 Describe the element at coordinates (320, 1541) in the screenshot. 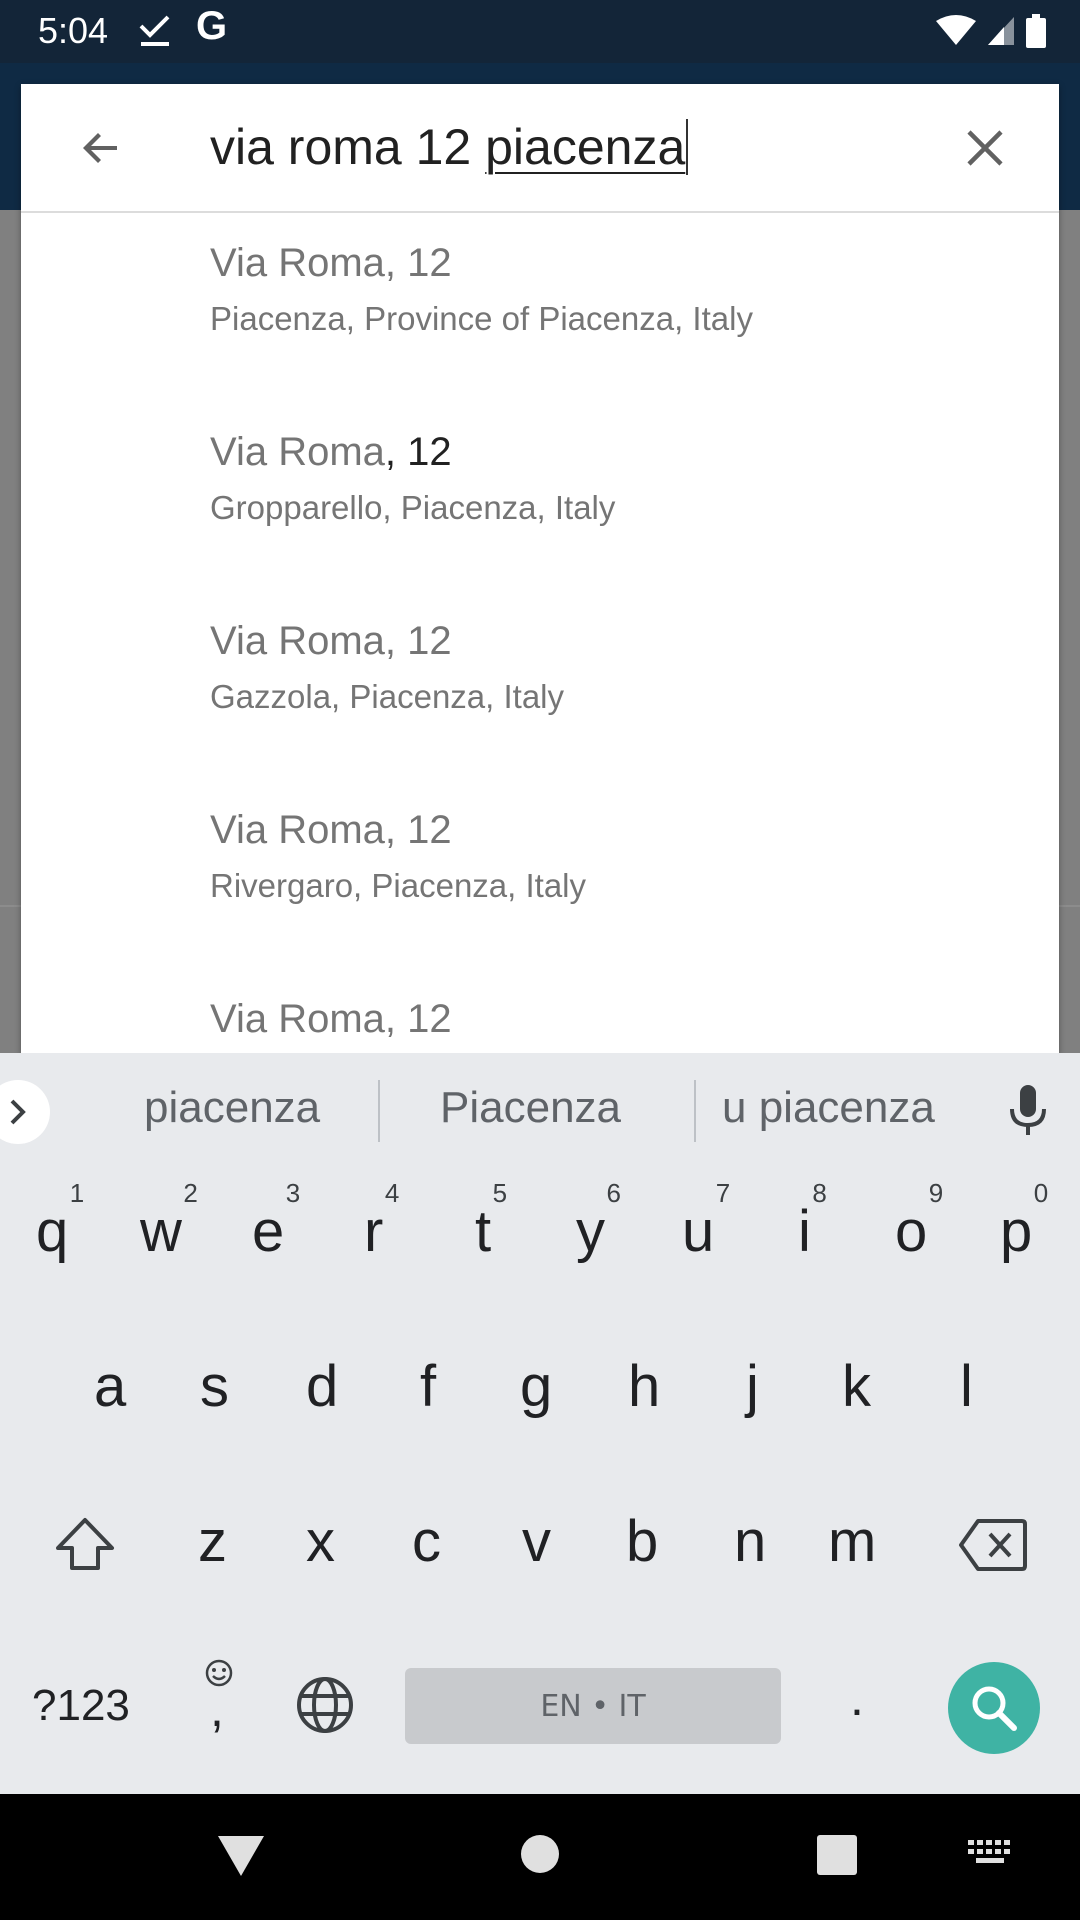

I see `key-x: x` at that location.